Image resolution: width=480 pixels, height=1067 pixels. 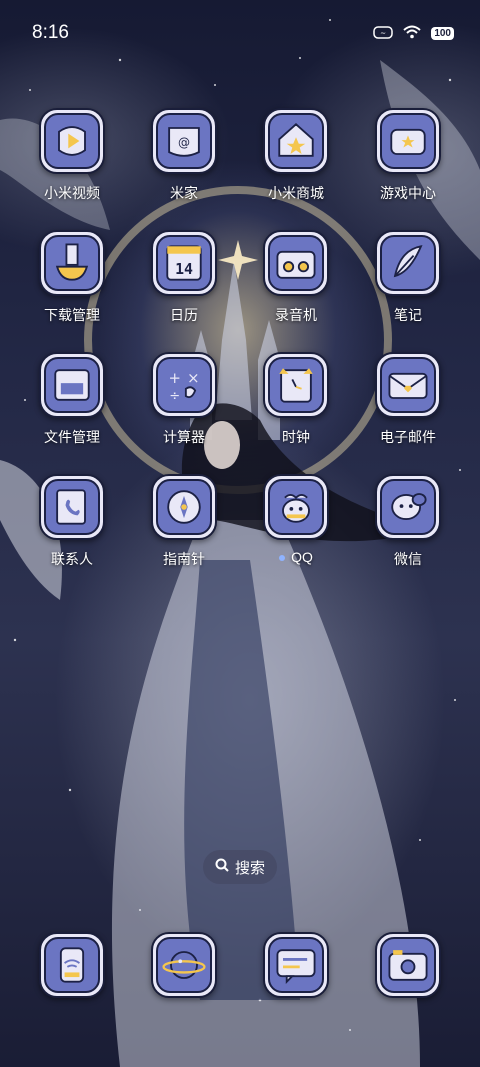 I want to click on app-label: 日历, so click(x=184, y=315).